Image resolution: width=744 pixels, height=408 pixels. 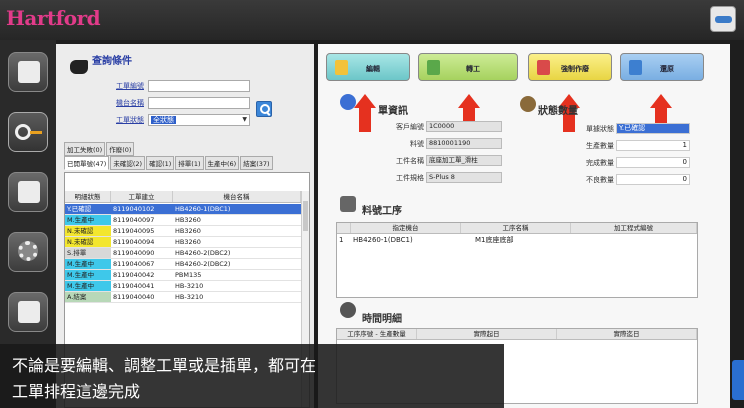 I want to click on row-order-no: 8119040097, so click(x=134, y=220).